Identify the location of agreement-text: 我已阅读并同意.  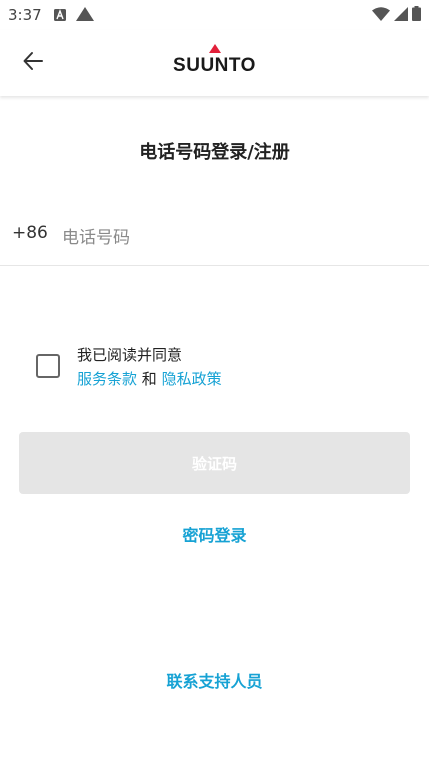
(130, 355).